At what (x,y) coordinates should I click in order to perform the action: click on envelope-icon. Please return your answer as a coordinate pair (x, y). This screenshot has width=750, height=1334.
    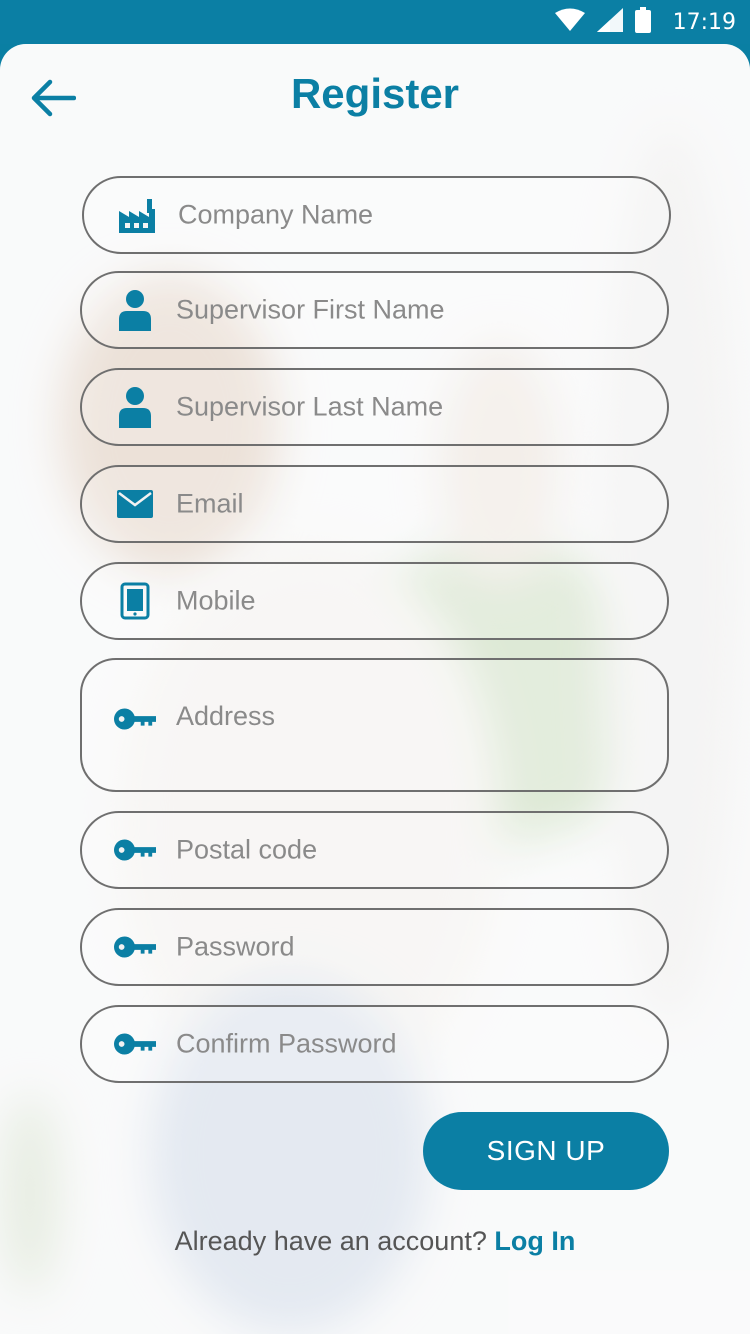
    Looking at the image, I should click on (135, 504).